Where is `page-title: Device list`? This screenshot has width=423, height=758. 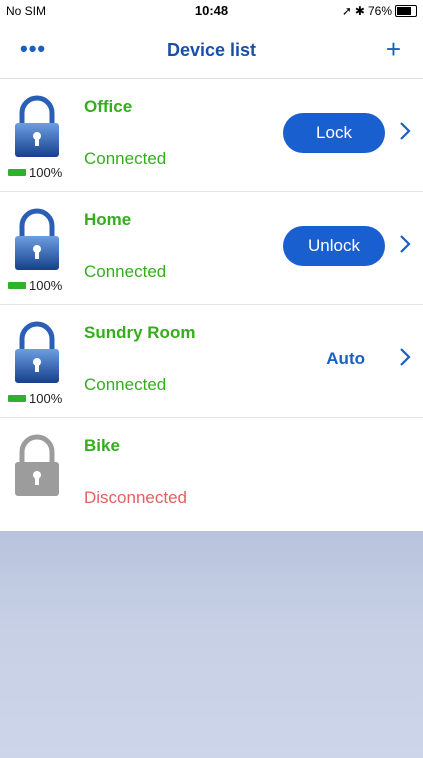
page-title: Device list is located at coordinates (211, 50).